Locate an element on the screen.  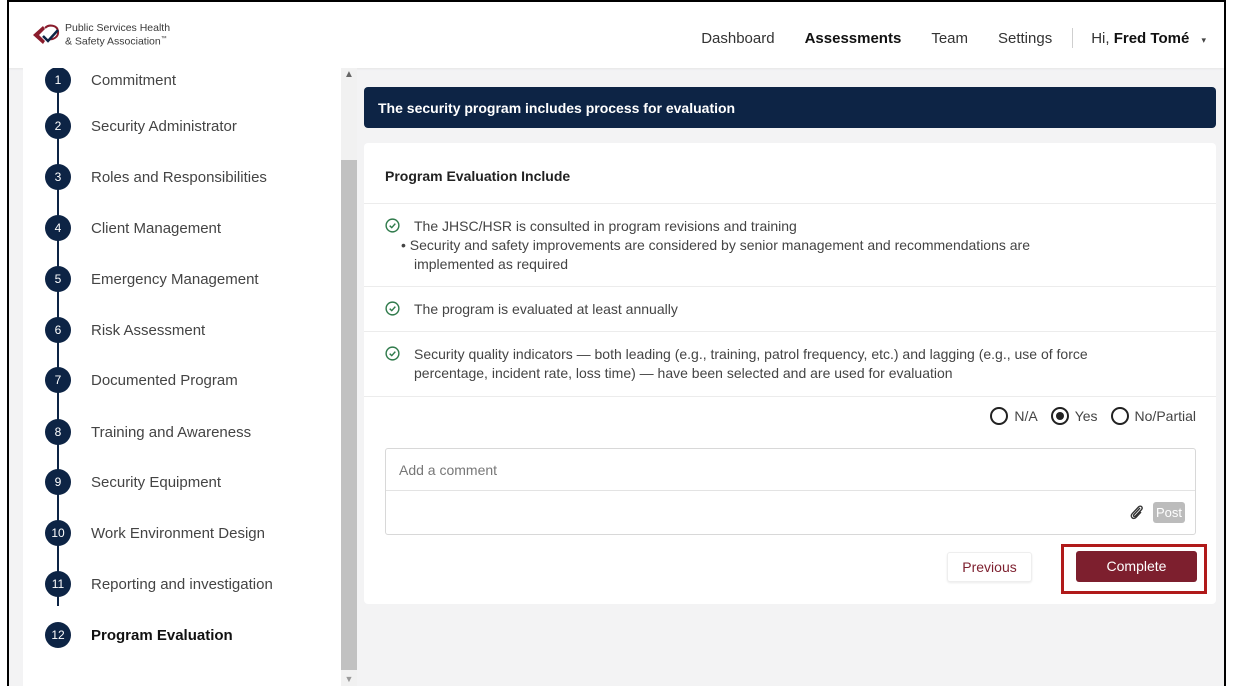
radio-label: N/A is located at coordinates (1026, 416).